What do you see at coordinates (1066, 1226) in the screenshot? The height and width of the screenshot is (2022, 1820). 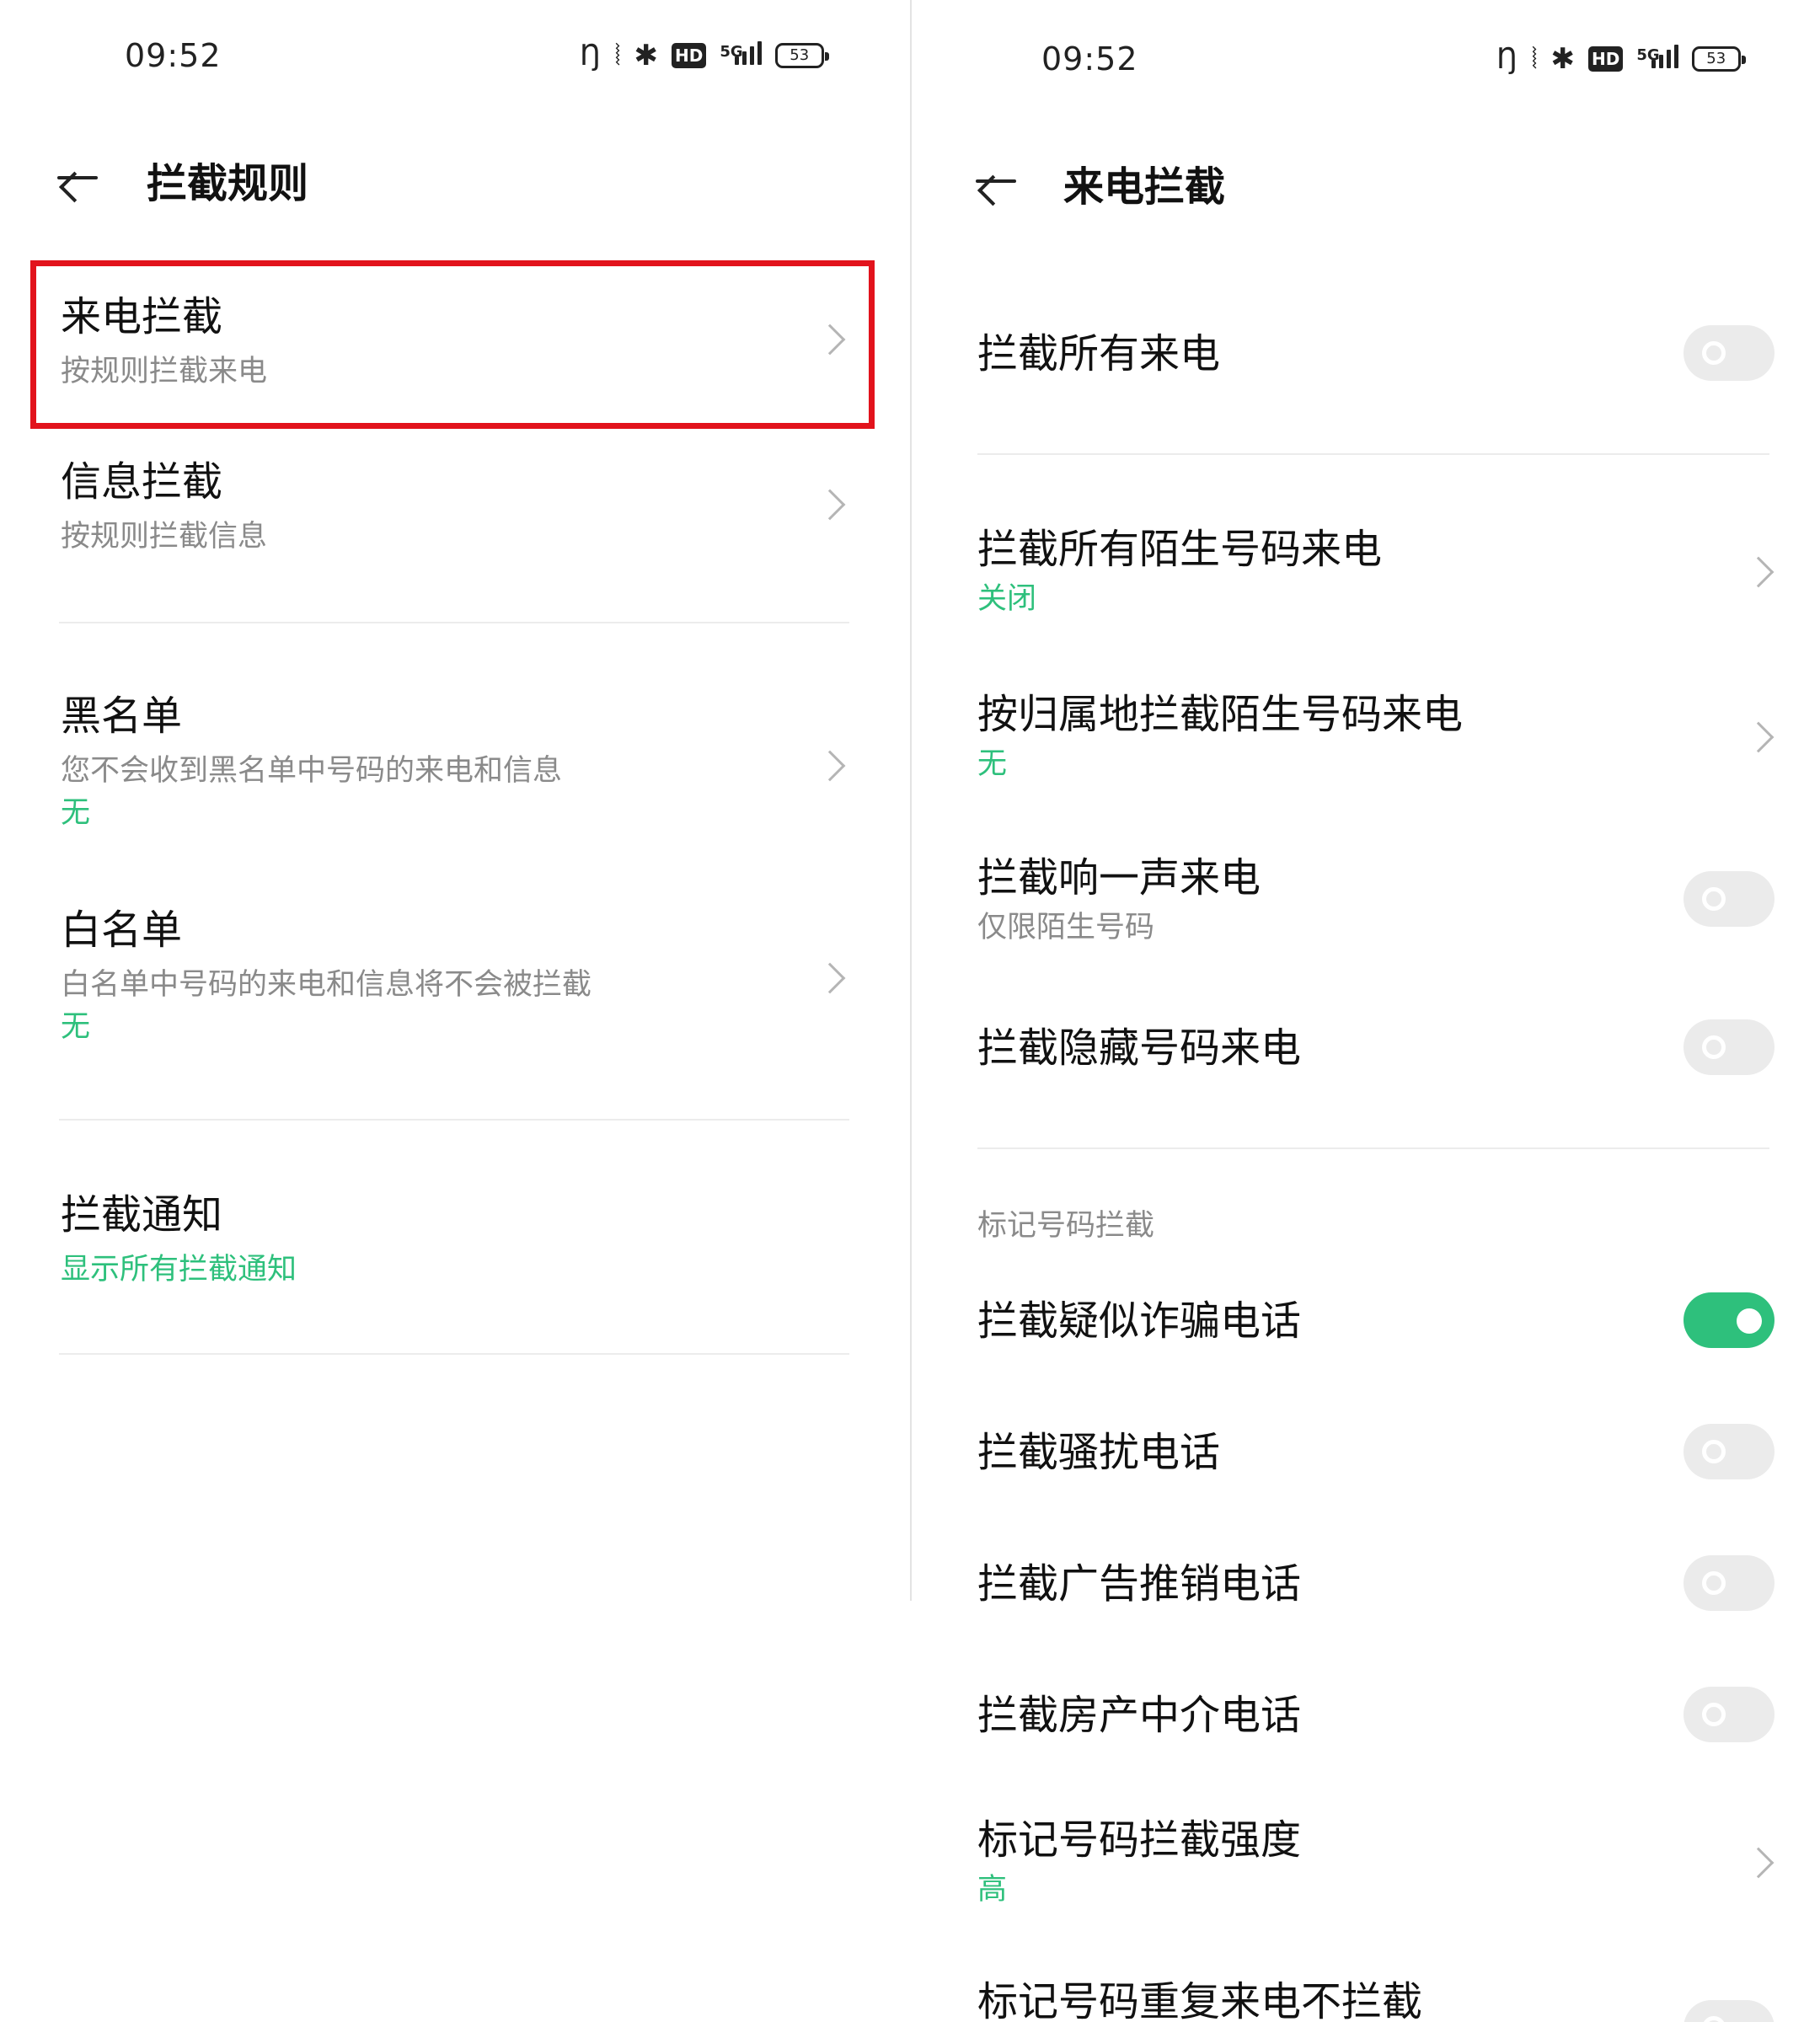 I see `section-label-marked-numbers: 标记号码拦截` at bounding box center [1066, 1226].